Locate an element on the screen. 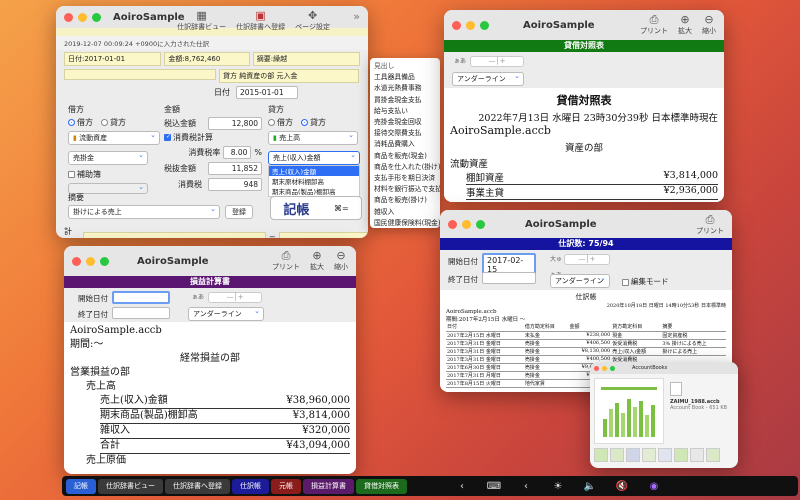 The height and width of the screenshot is (500, 800). income-row-value: ¥38,960,000 is located at coordinates (318, 400).